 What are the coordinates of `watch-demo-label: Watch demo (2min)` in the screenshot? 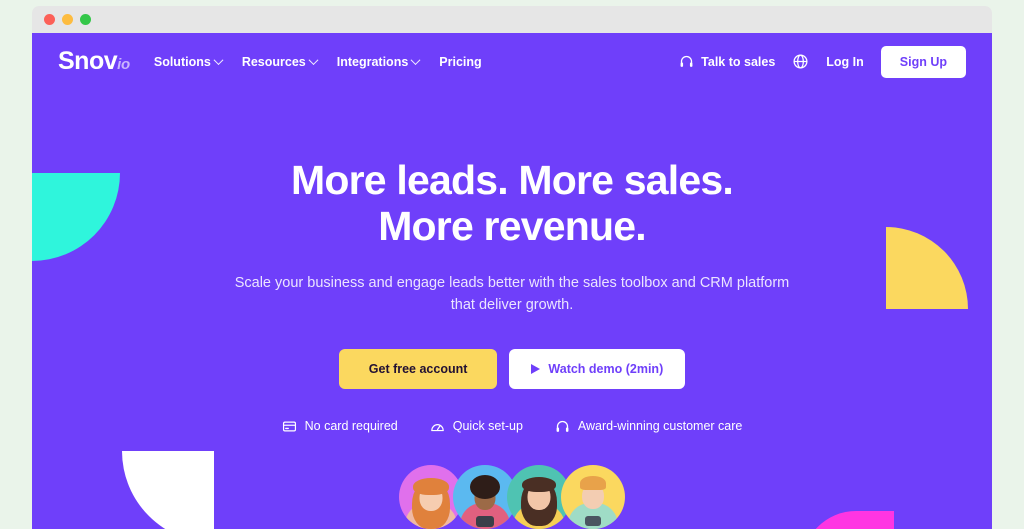 It's located at (606, 368).